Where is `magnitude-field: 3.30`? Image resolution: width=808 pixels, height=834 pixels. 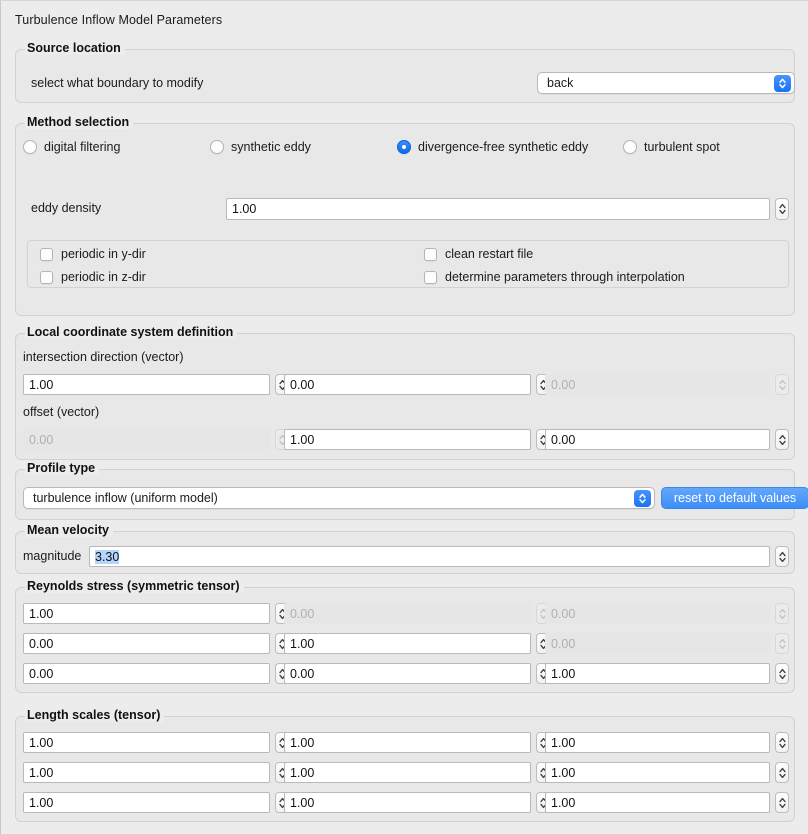 magnitude-field: 3.30 is located at coordinates (429, 556).